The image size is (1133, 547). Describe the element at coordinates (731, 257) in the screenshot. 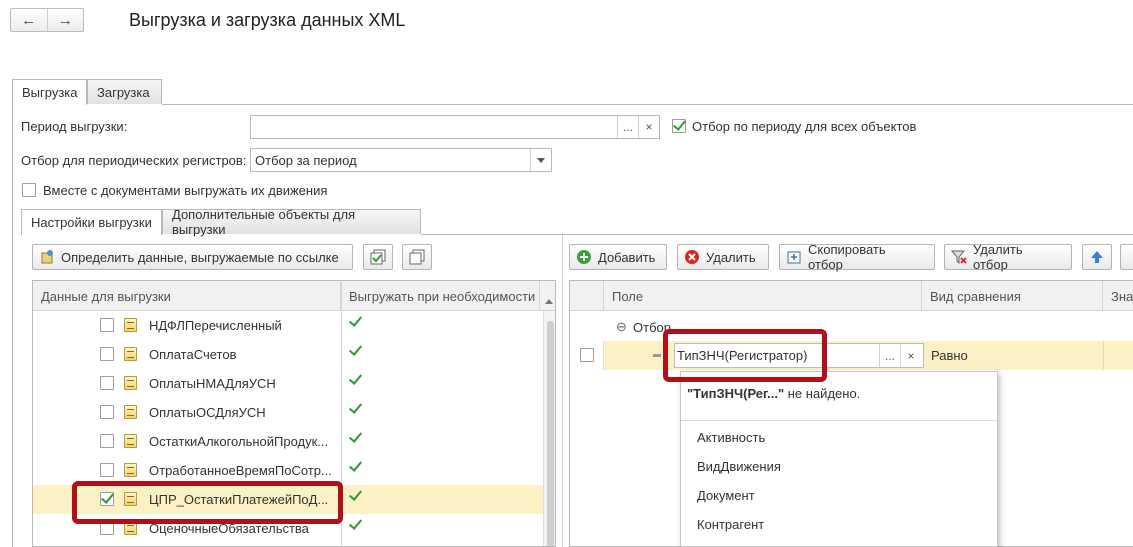

I see `delete-label: Удалить` at that location.